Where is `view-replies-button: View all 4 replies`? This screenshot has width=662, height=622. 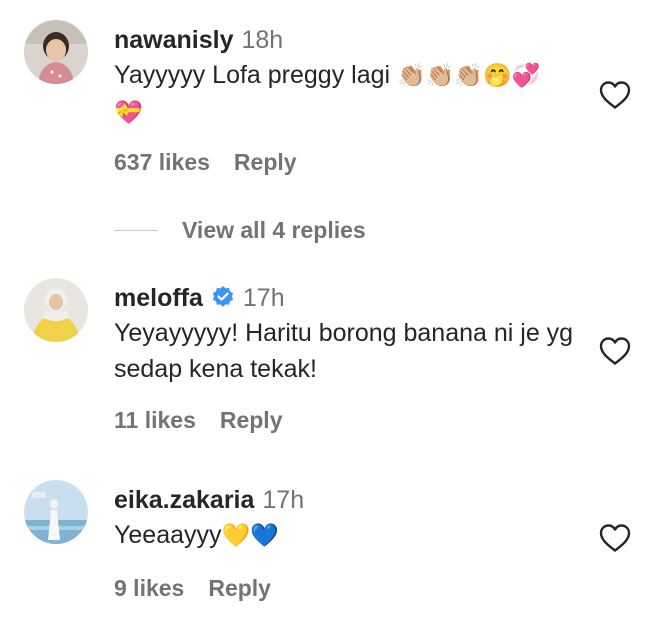
view-replies-button: View all 4 replies is located at coordinates (274, 230).